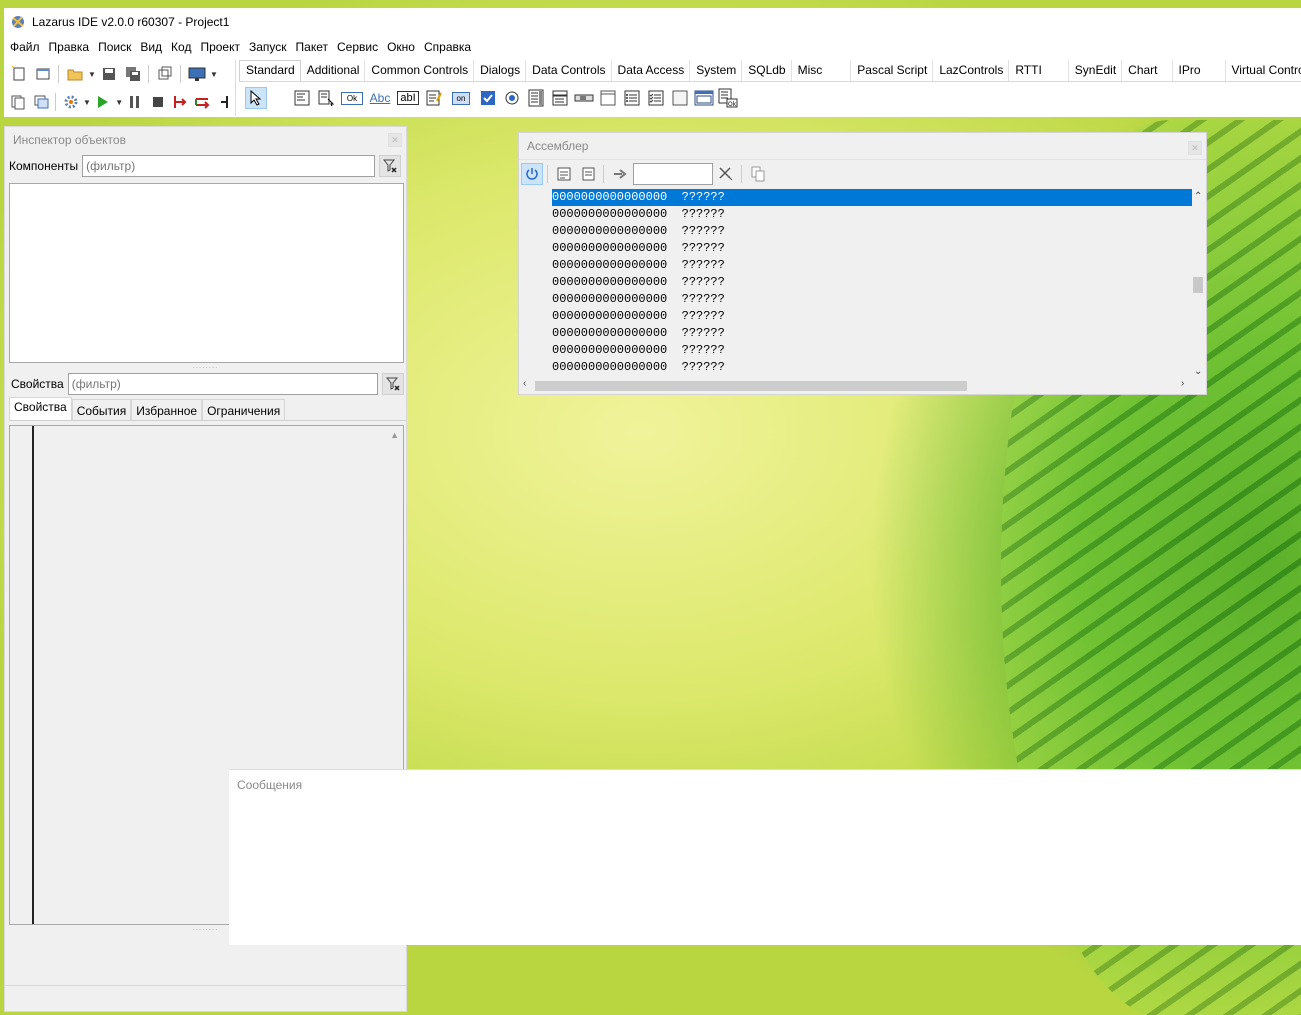 The height and width of the screenshot is (1015, 1301). What do you see at coordinates (728, 98) in the screenshot?
I see `tactionlist-icon: Ok` at bounding box center [728, 98].